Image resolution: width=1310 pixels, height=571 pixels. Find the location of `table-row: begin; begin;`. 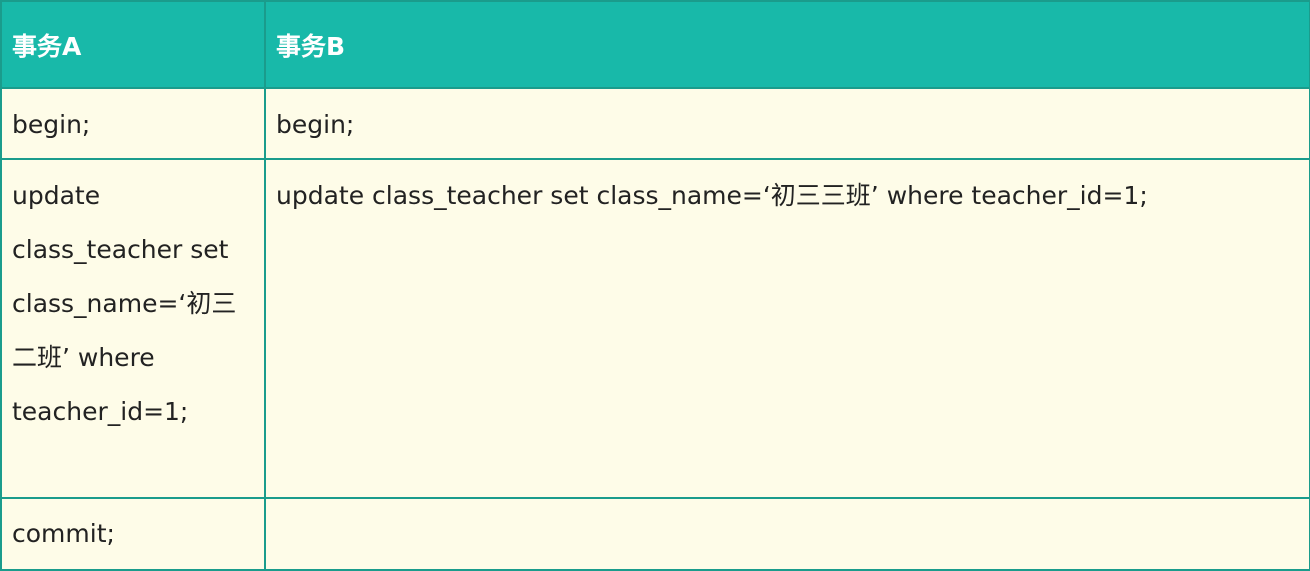

table-row: begin; begin; is located at coordinates (655, 123).